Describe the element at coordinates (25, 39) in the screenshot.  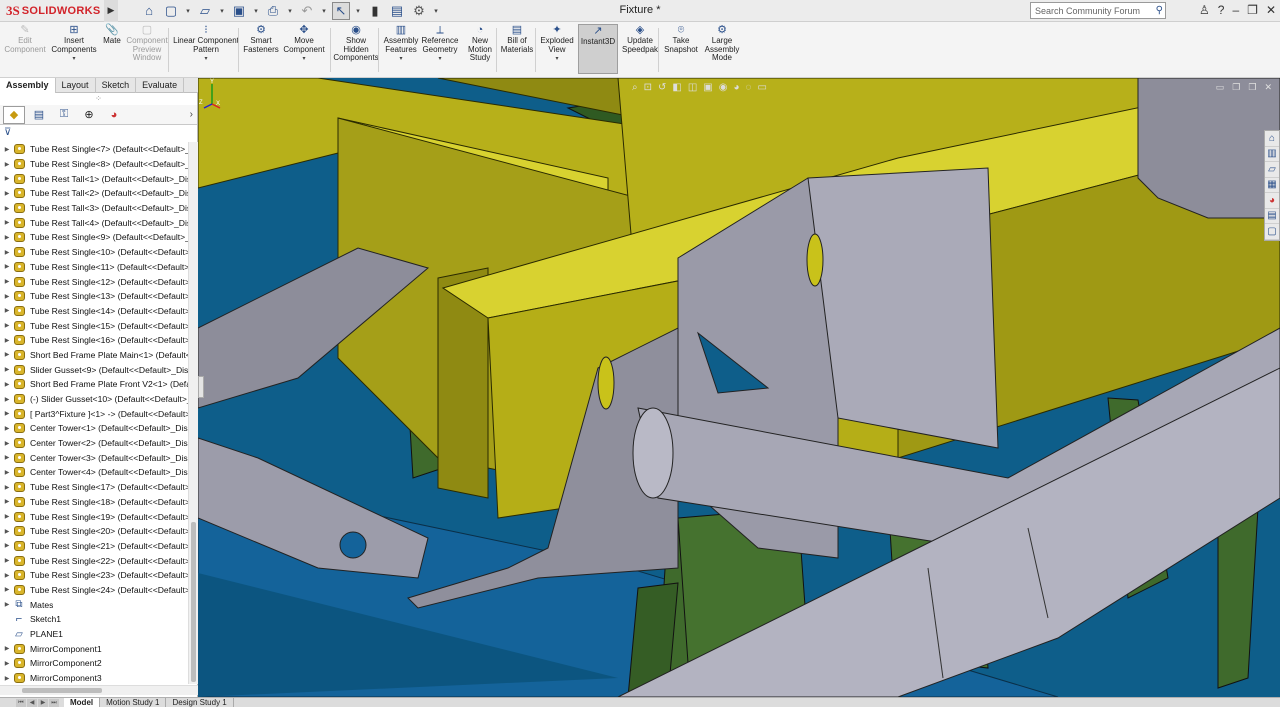
I see `edit-component-button: ✎ Edit Component` at that location.